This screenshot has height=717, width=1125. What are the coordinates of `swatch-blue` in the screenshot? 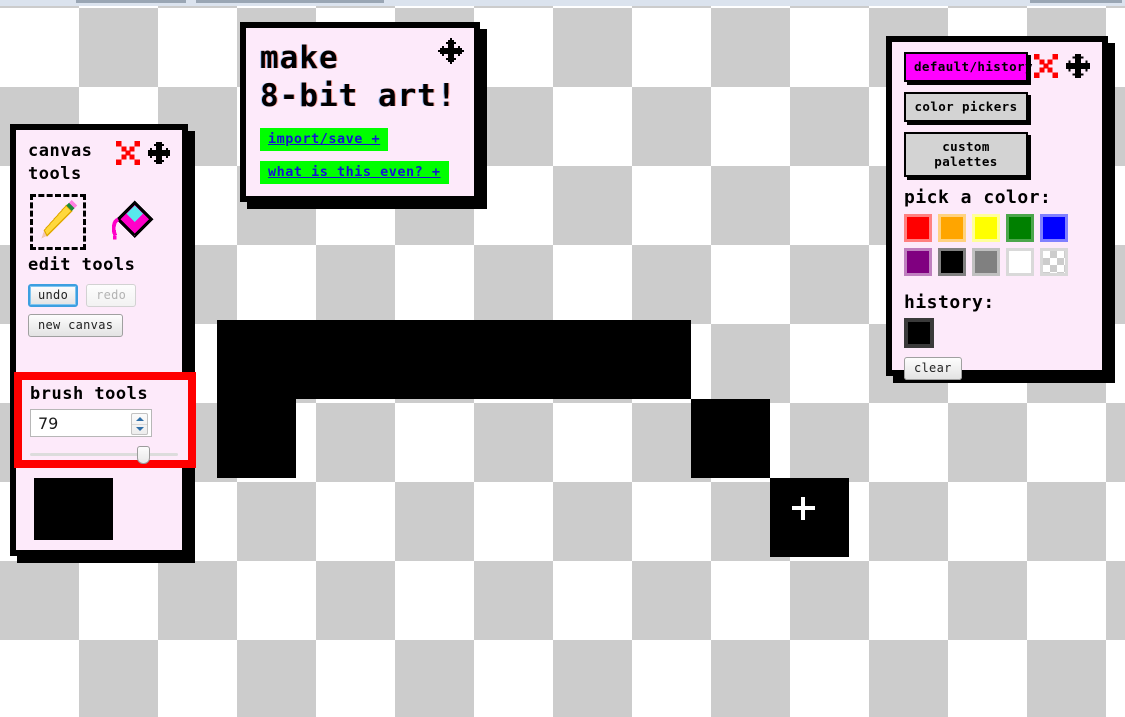 It's located at (1054, 228).